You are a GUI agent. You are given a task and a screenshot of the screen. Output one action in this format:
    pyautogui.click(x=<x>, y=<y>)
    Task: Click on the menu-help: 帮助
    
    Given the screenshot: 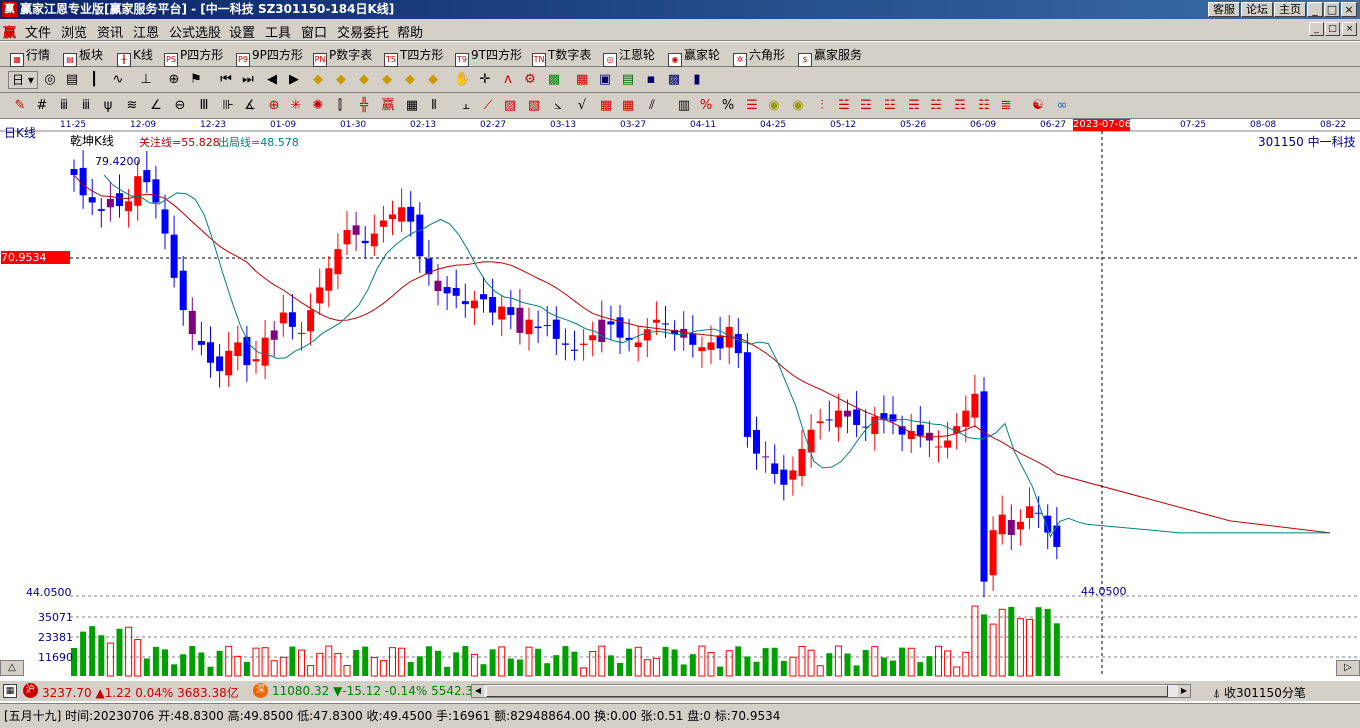 What is the action you would take?
    pyautogui.click(x=410, y=31)
    